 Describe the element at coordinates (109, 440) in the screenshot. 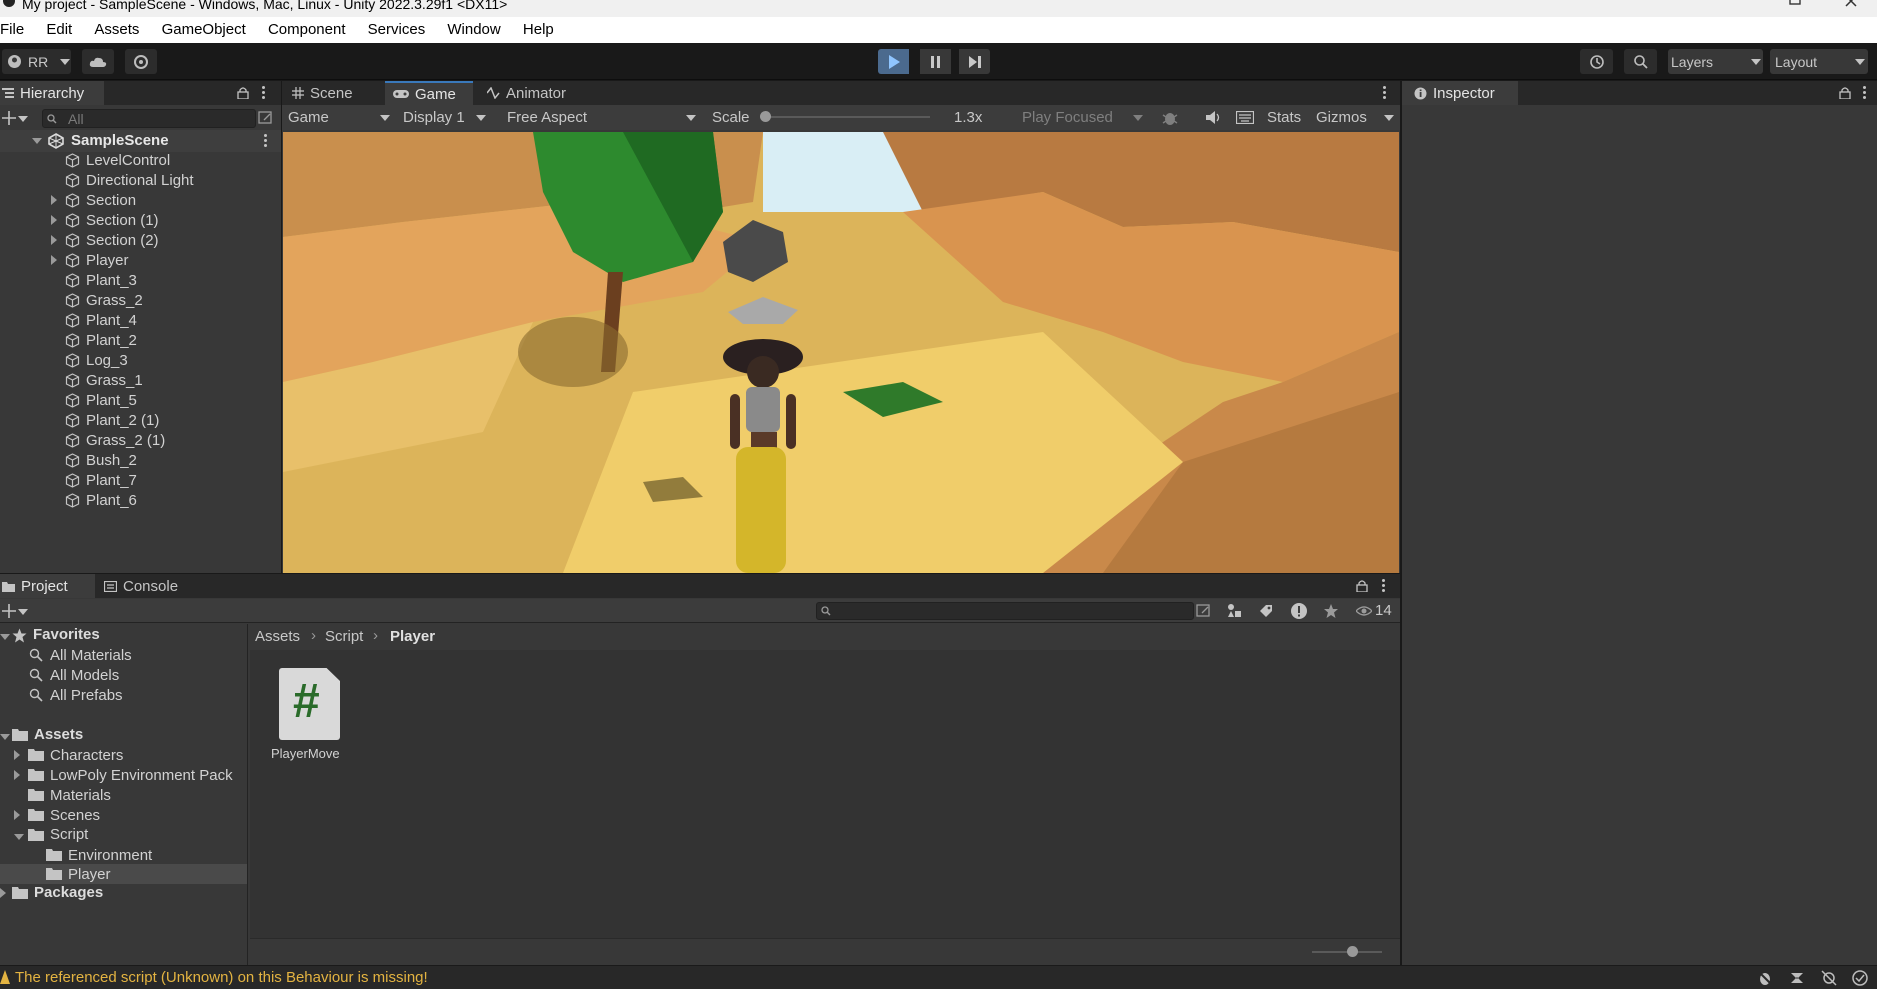

I see `hierarchy-item: Grass_2 (1)` at that location.